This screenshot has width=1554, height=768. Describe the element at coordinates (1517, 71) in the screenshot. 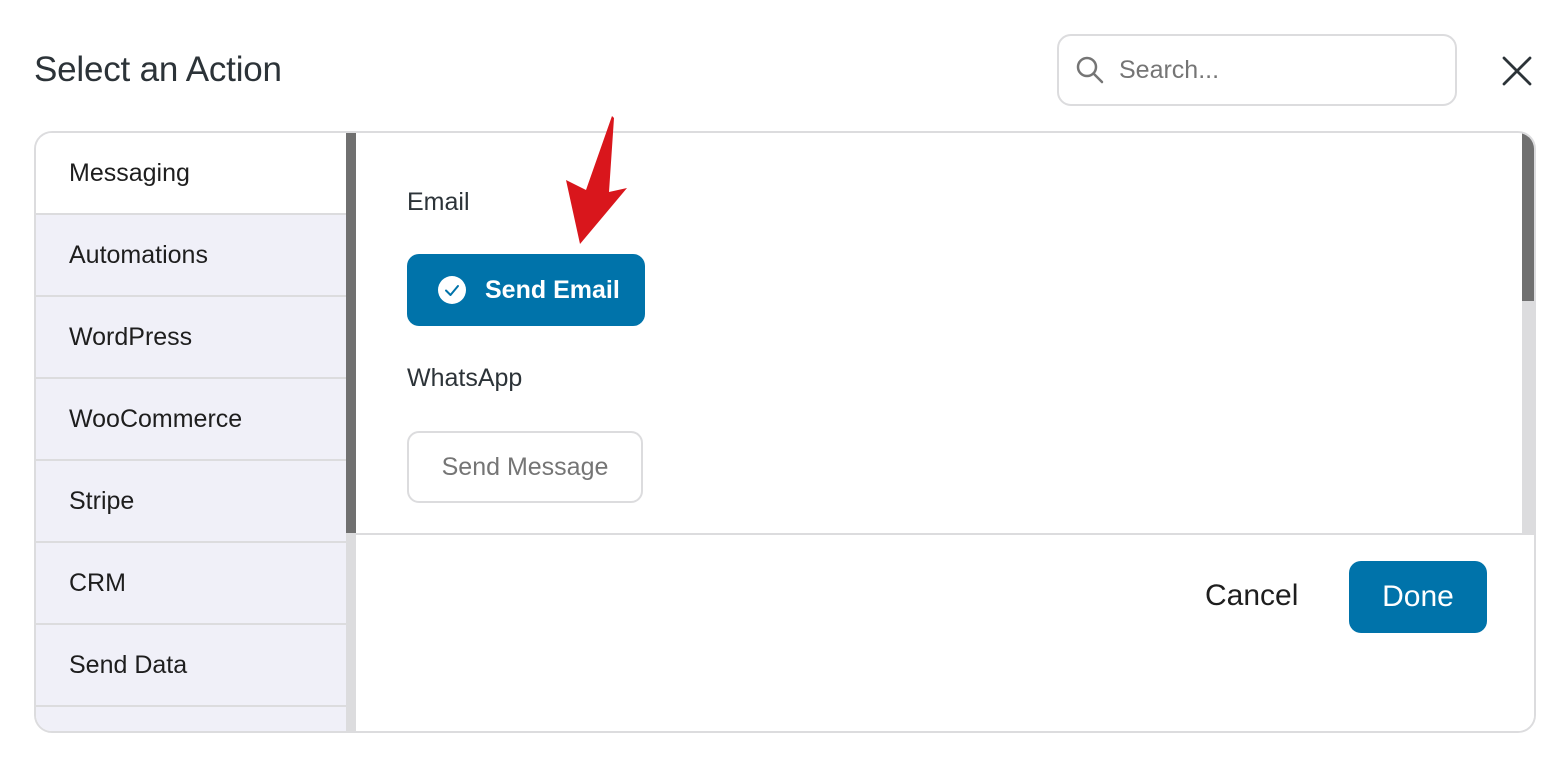

I see `close-icon` at that location.